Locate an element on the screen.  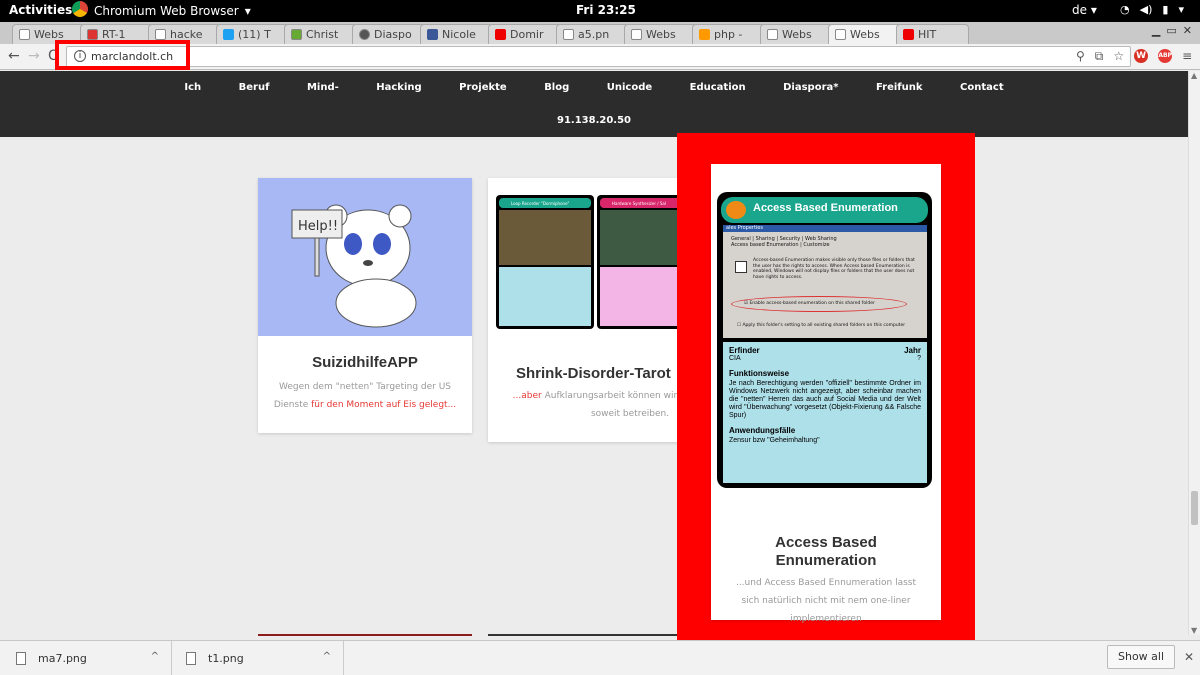
jahr-label: Jahr is located at coordinates (912, 350).